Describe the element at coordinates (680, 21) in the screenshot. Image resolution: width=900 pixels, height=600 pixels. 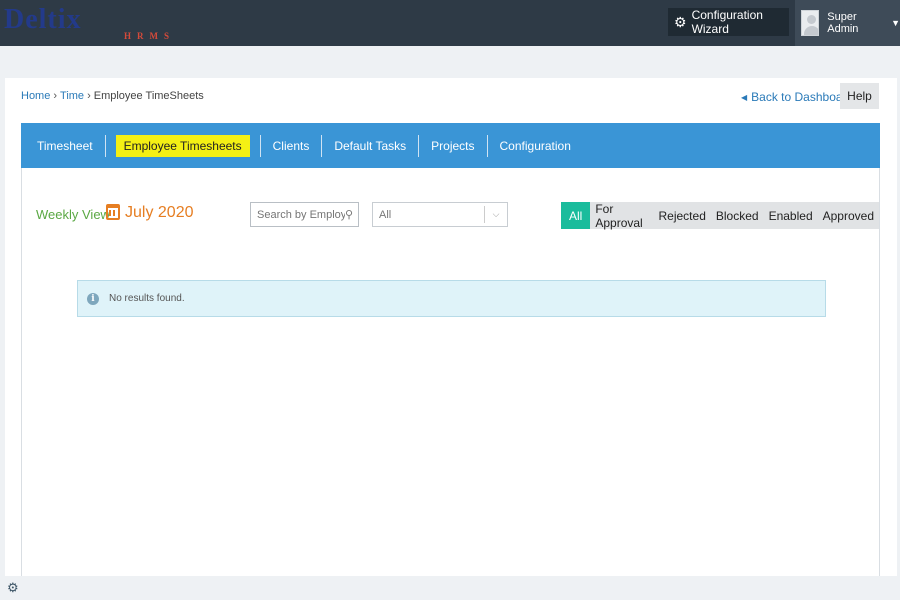
I see `gears-icon: ⚙` at that location.